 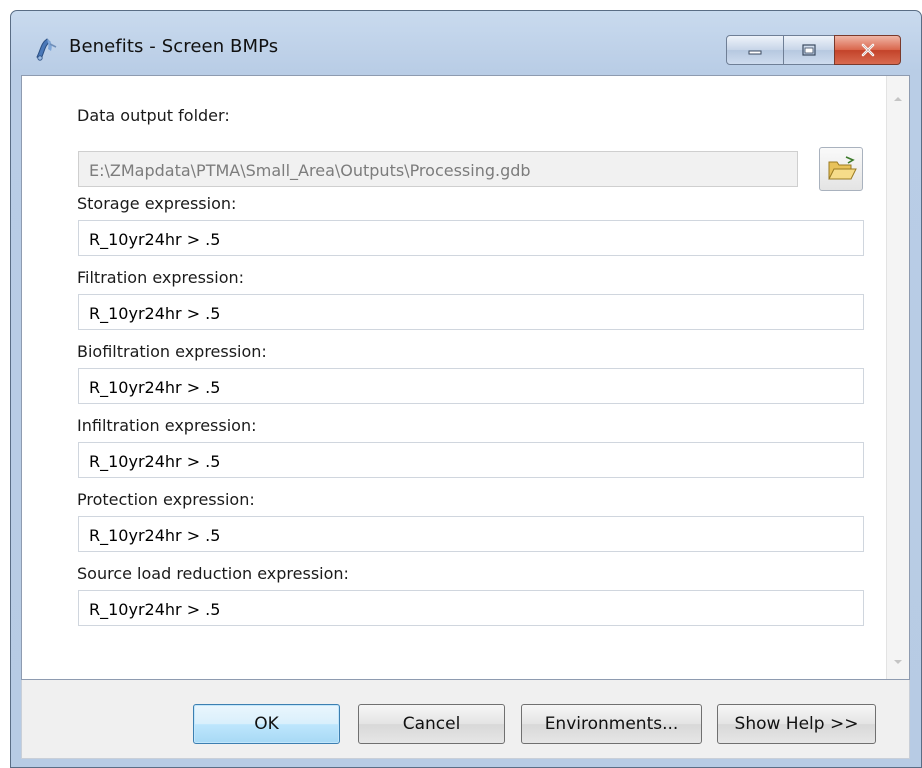 What do you see at coordinates (898, 99) in the screenshot?
I see `scroll-up-icon` at bounding box center [898, 99].